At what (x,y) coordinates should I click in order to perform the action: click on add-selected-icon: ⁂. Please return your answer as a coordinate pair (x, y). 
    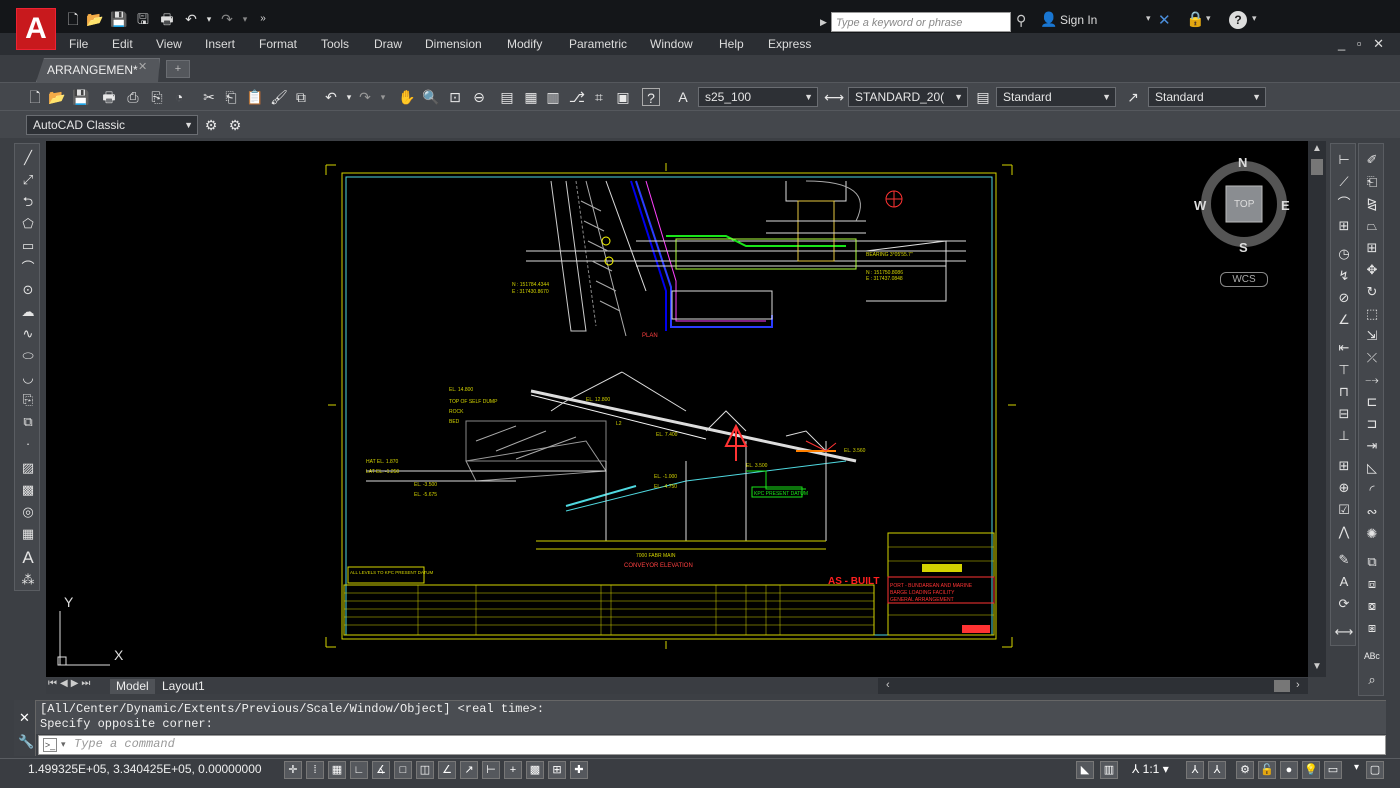
    Looking at the image, I should click on (28, 580).